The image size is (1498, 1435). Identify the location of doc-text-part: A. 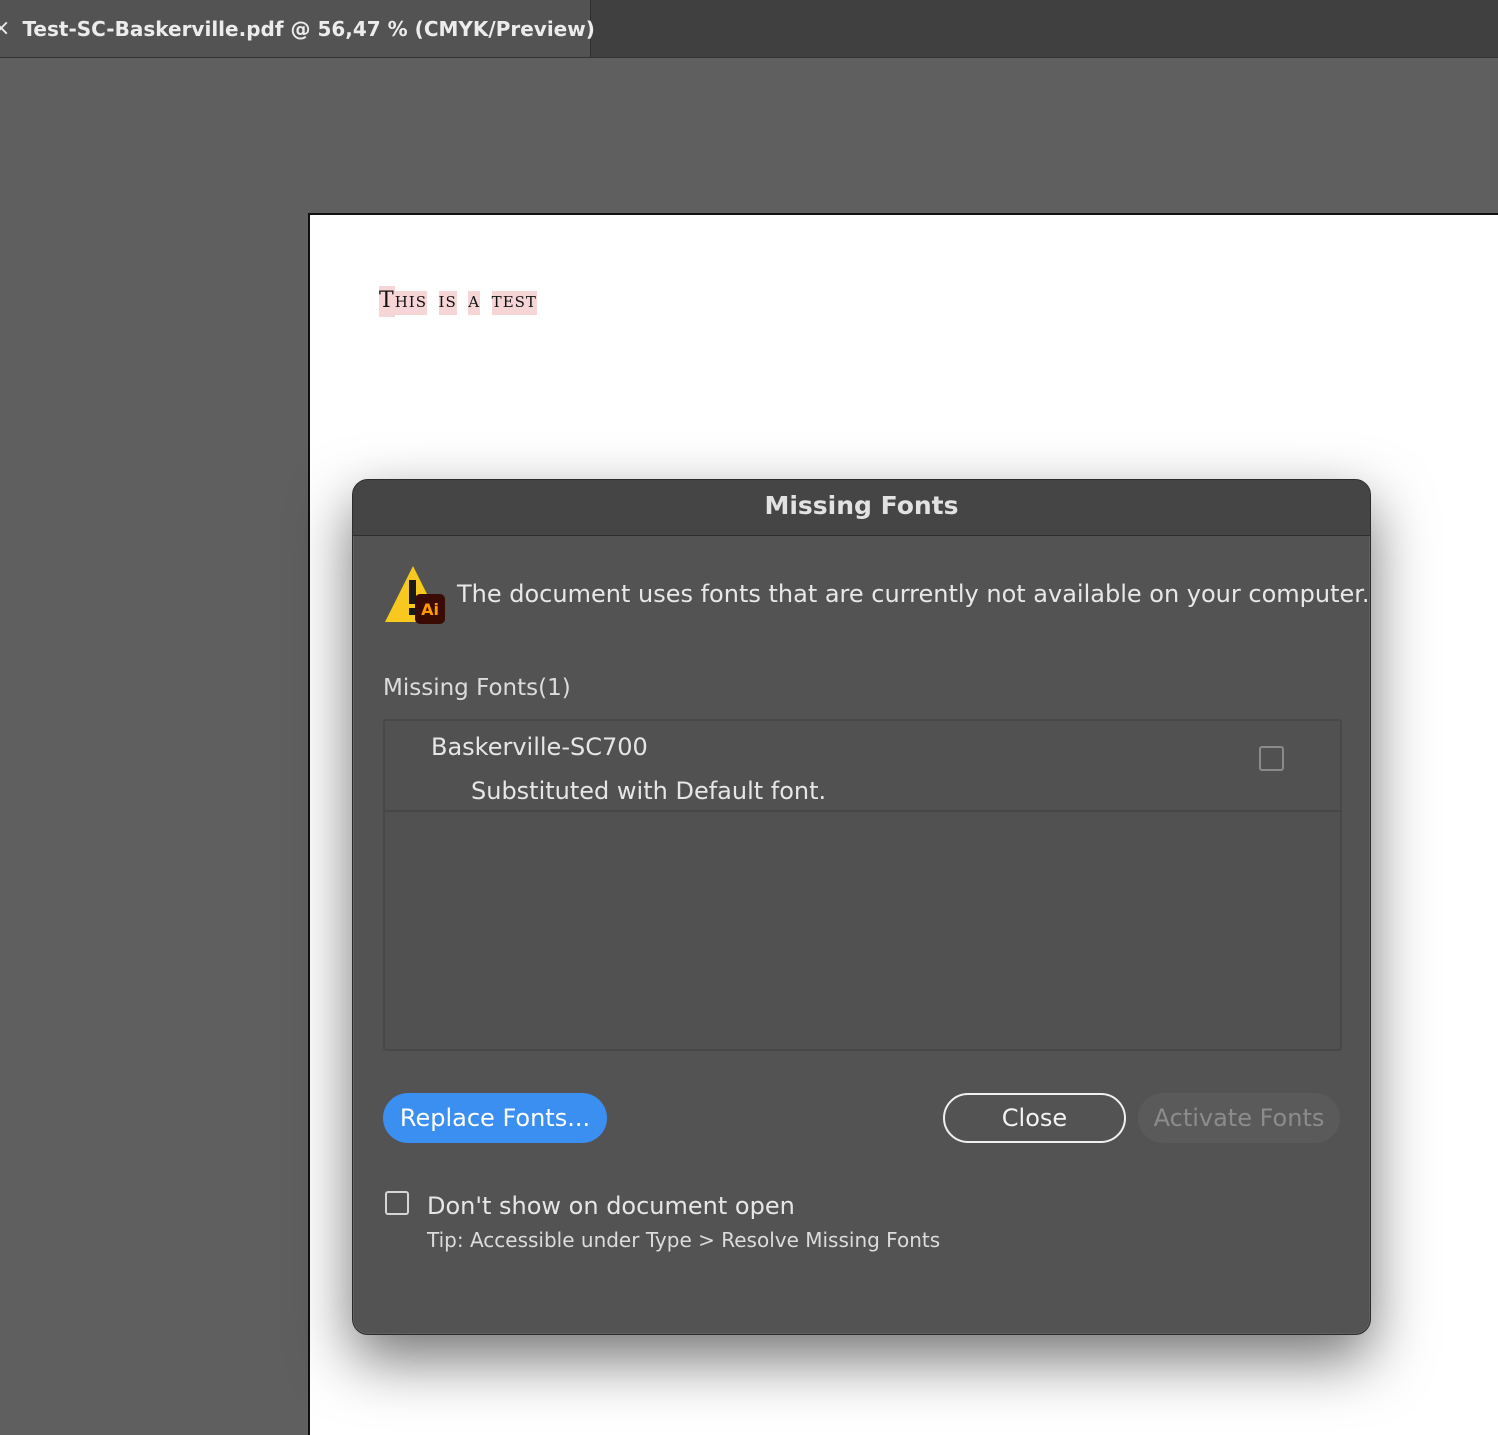
(474, 303).